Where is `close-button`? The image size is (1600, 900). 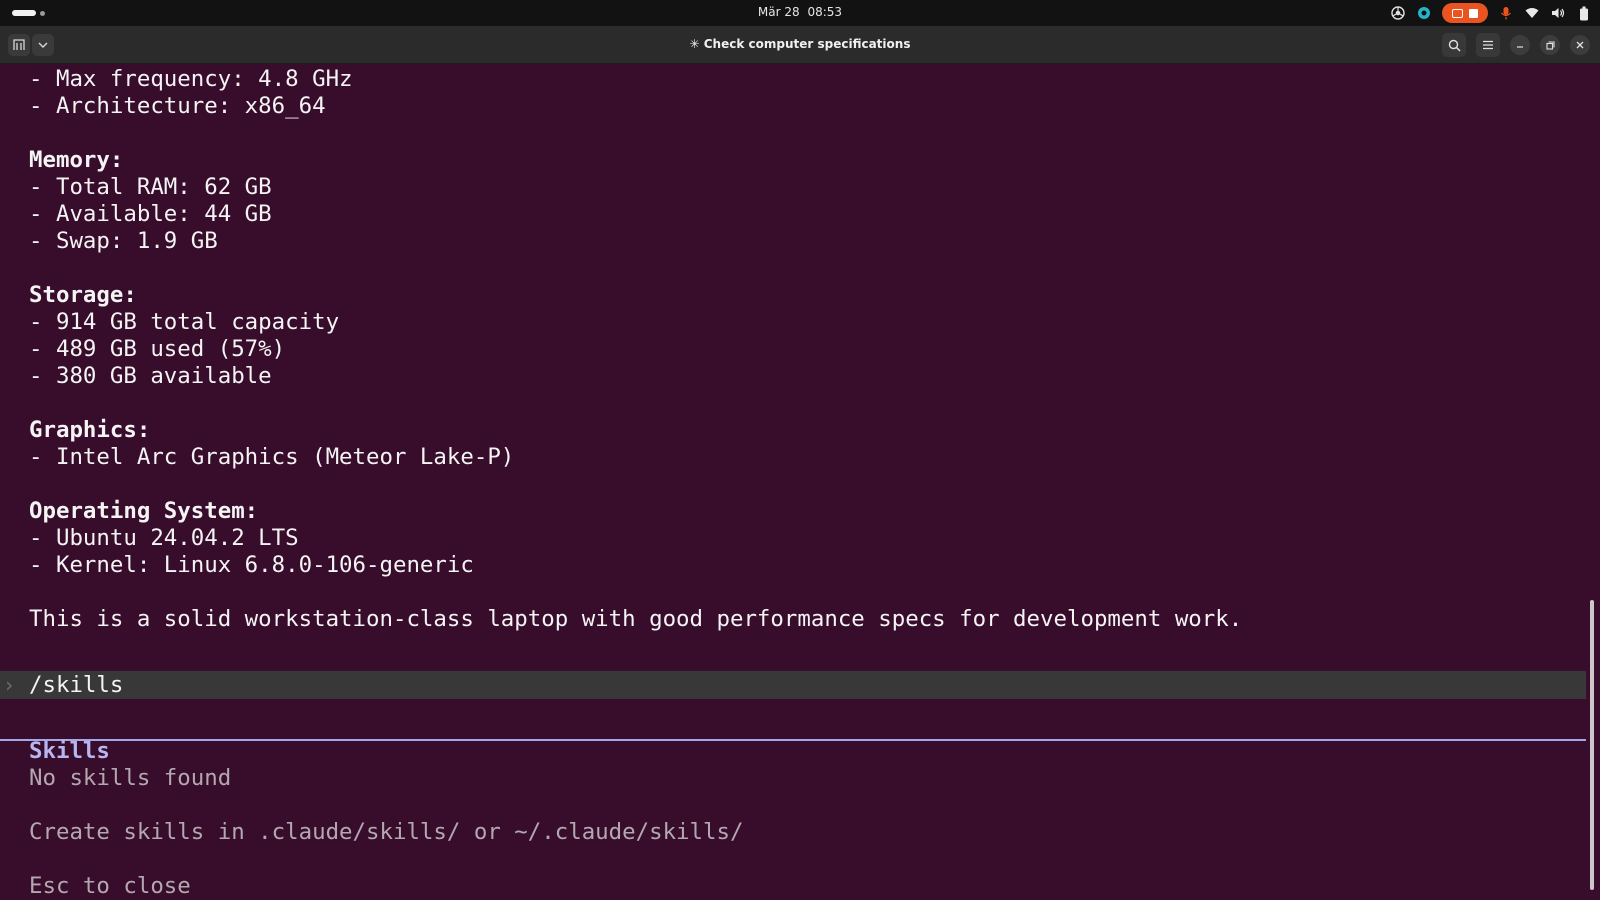 close-button is located at coordinates (1580, 45).